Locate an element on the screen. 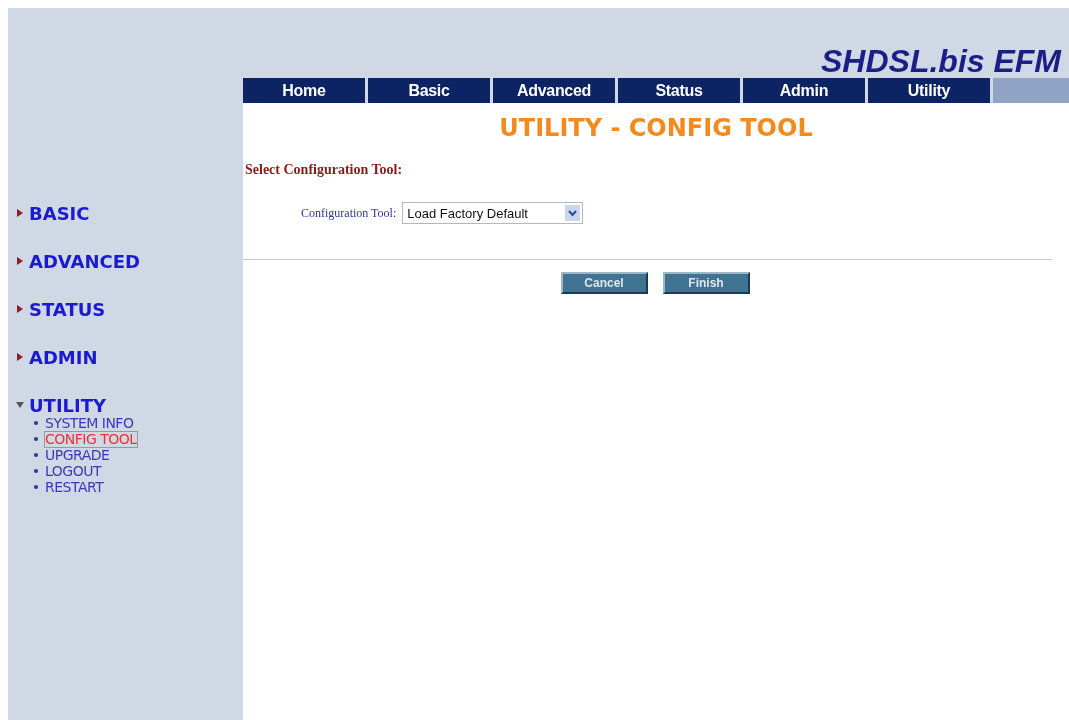 The image size is (1069, 720). sidebar-section-link: ADMIN is located at coordinates (63, 357).